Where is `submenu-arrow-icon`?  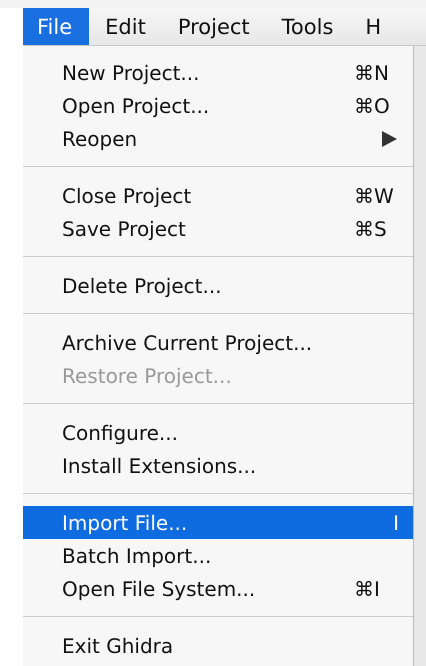
submenu-arrow-icon is located at coordinates (389, 138).